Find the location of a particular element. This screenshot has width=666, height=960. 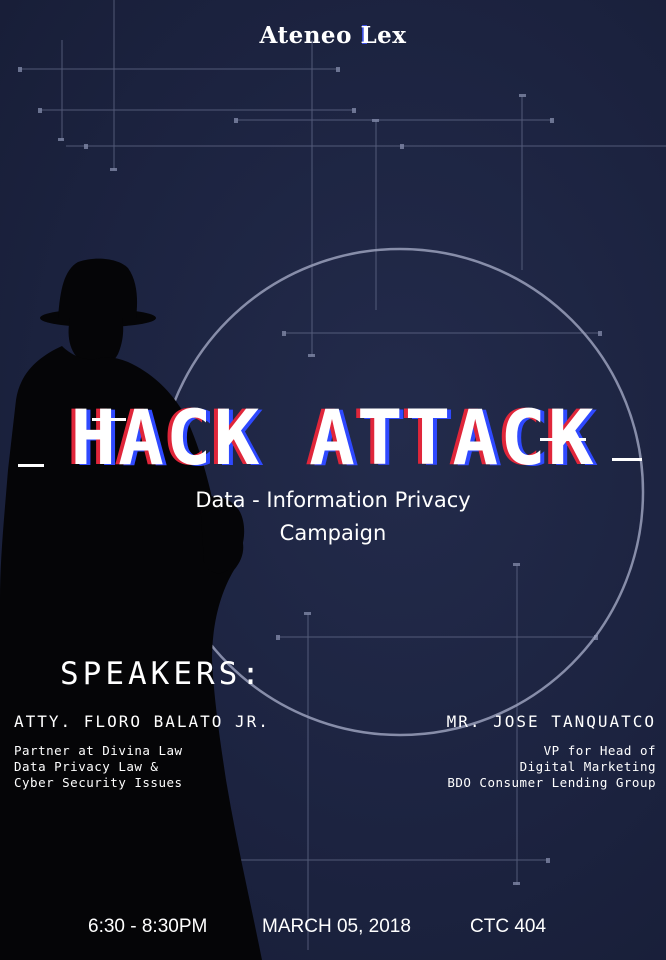

event-time: 6:30 - 8:30PM is located at coordinates (148, 926).